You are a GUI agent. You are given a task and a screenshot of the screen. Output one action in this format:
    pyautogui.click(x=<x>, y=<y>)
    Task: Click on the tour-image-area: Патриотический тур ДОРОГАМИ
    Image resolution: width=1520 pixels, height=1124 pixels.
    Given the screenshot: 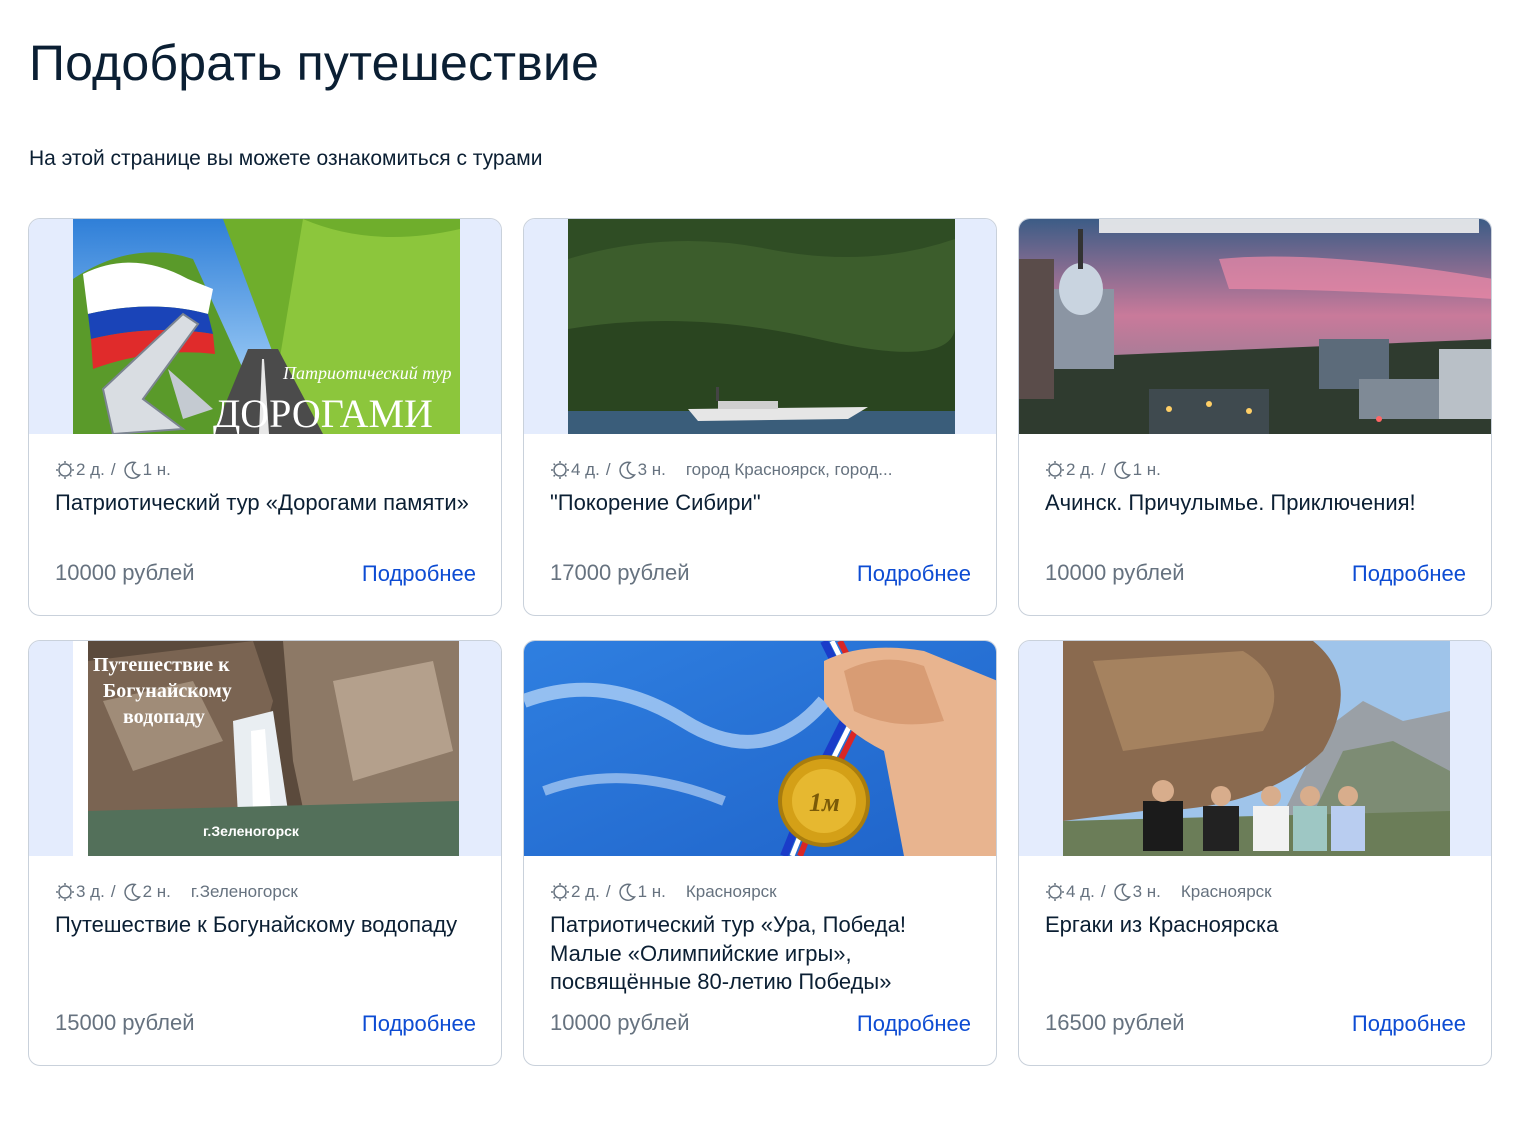 What is the action you would take?
    pyautogui.click(x=265, y=326)
    